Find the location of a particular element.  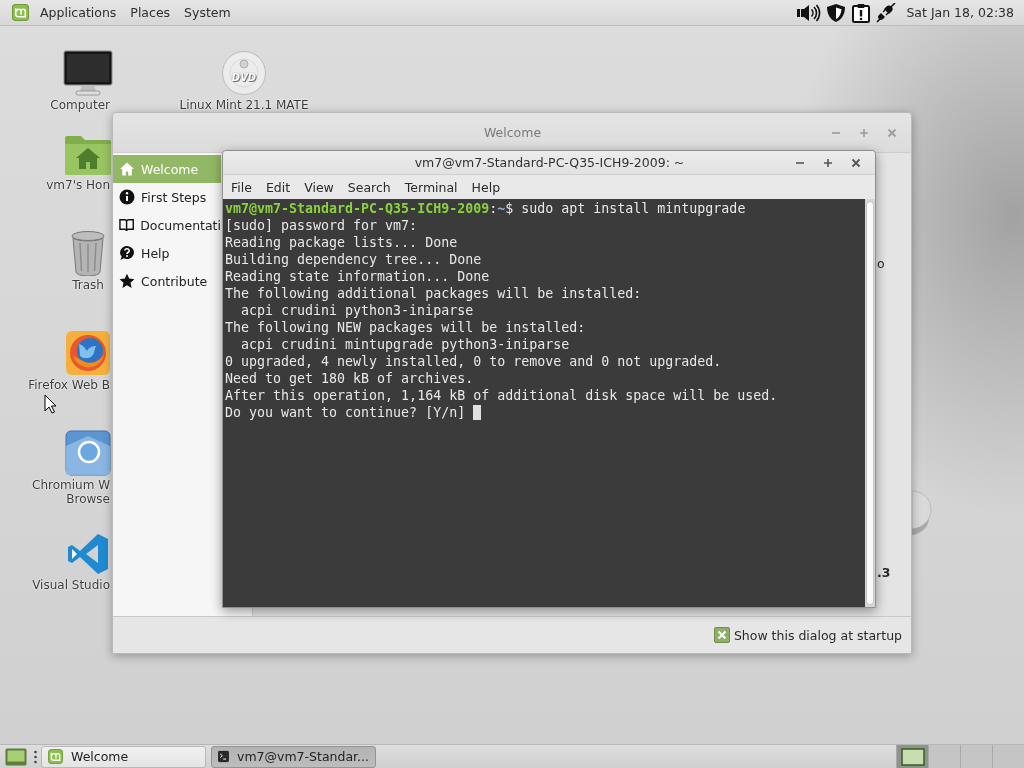

home-icon is located at coordinates (127, 169).